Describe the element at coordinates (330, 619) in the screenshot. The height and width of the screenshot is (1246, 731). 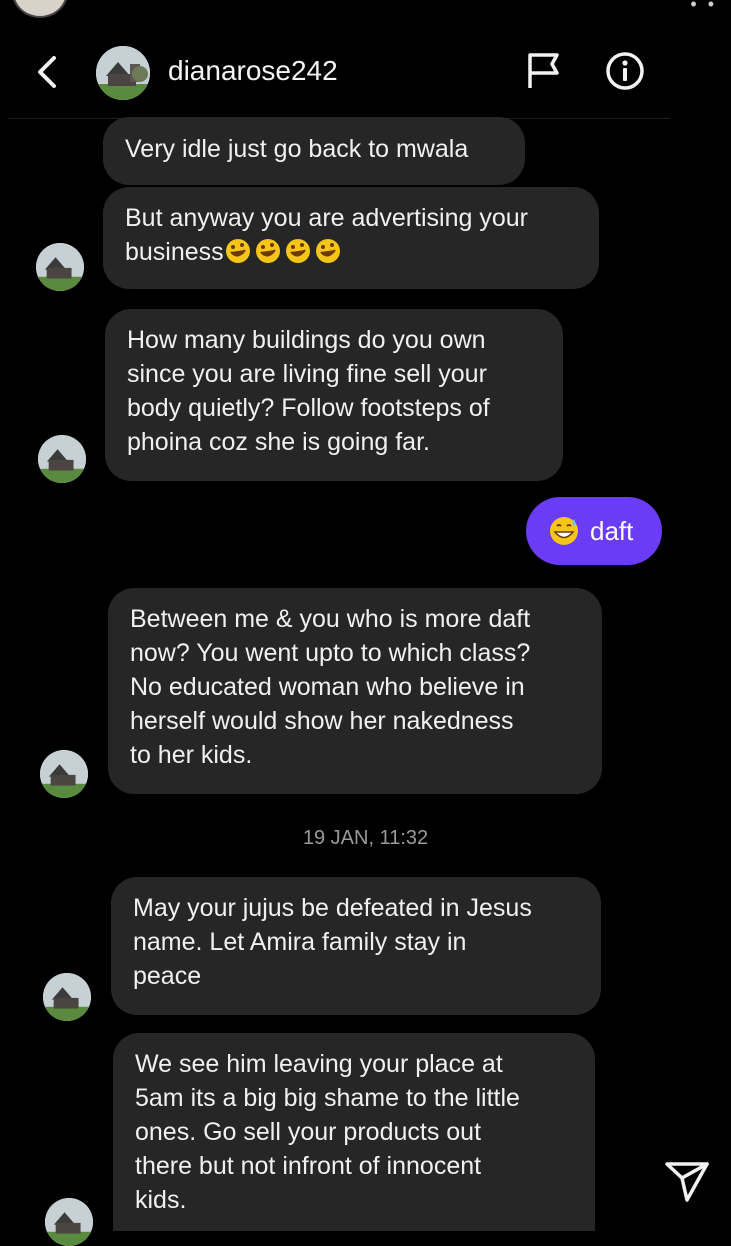
I see `message-text: Between me & you who is more daft` at that location.